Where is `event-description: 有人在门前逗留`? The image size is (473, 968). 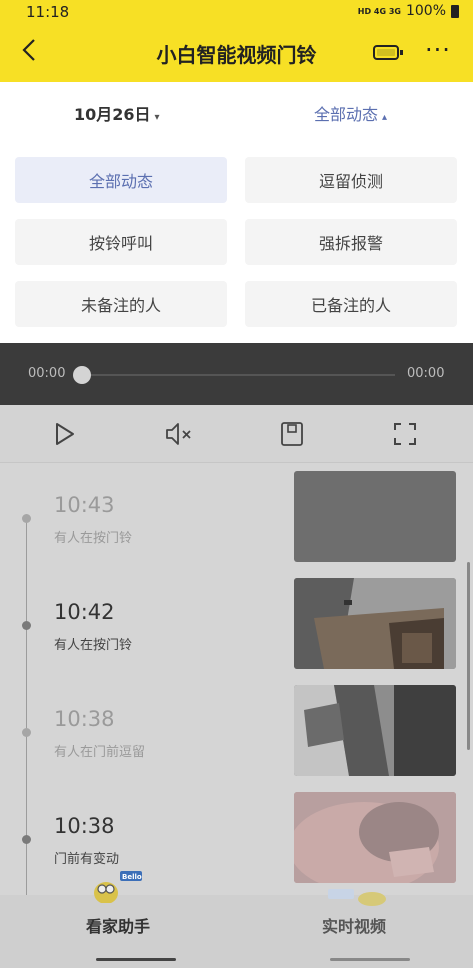 event-description: 有人在门前逗留 is located at coordinates (100, 752).